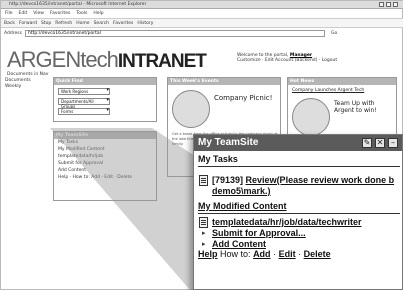 The image size is (403, 290). What do you see at coordinates (38, 14) in the screenshot?
I see `menu-view: View` at bounding box center [38, 14].